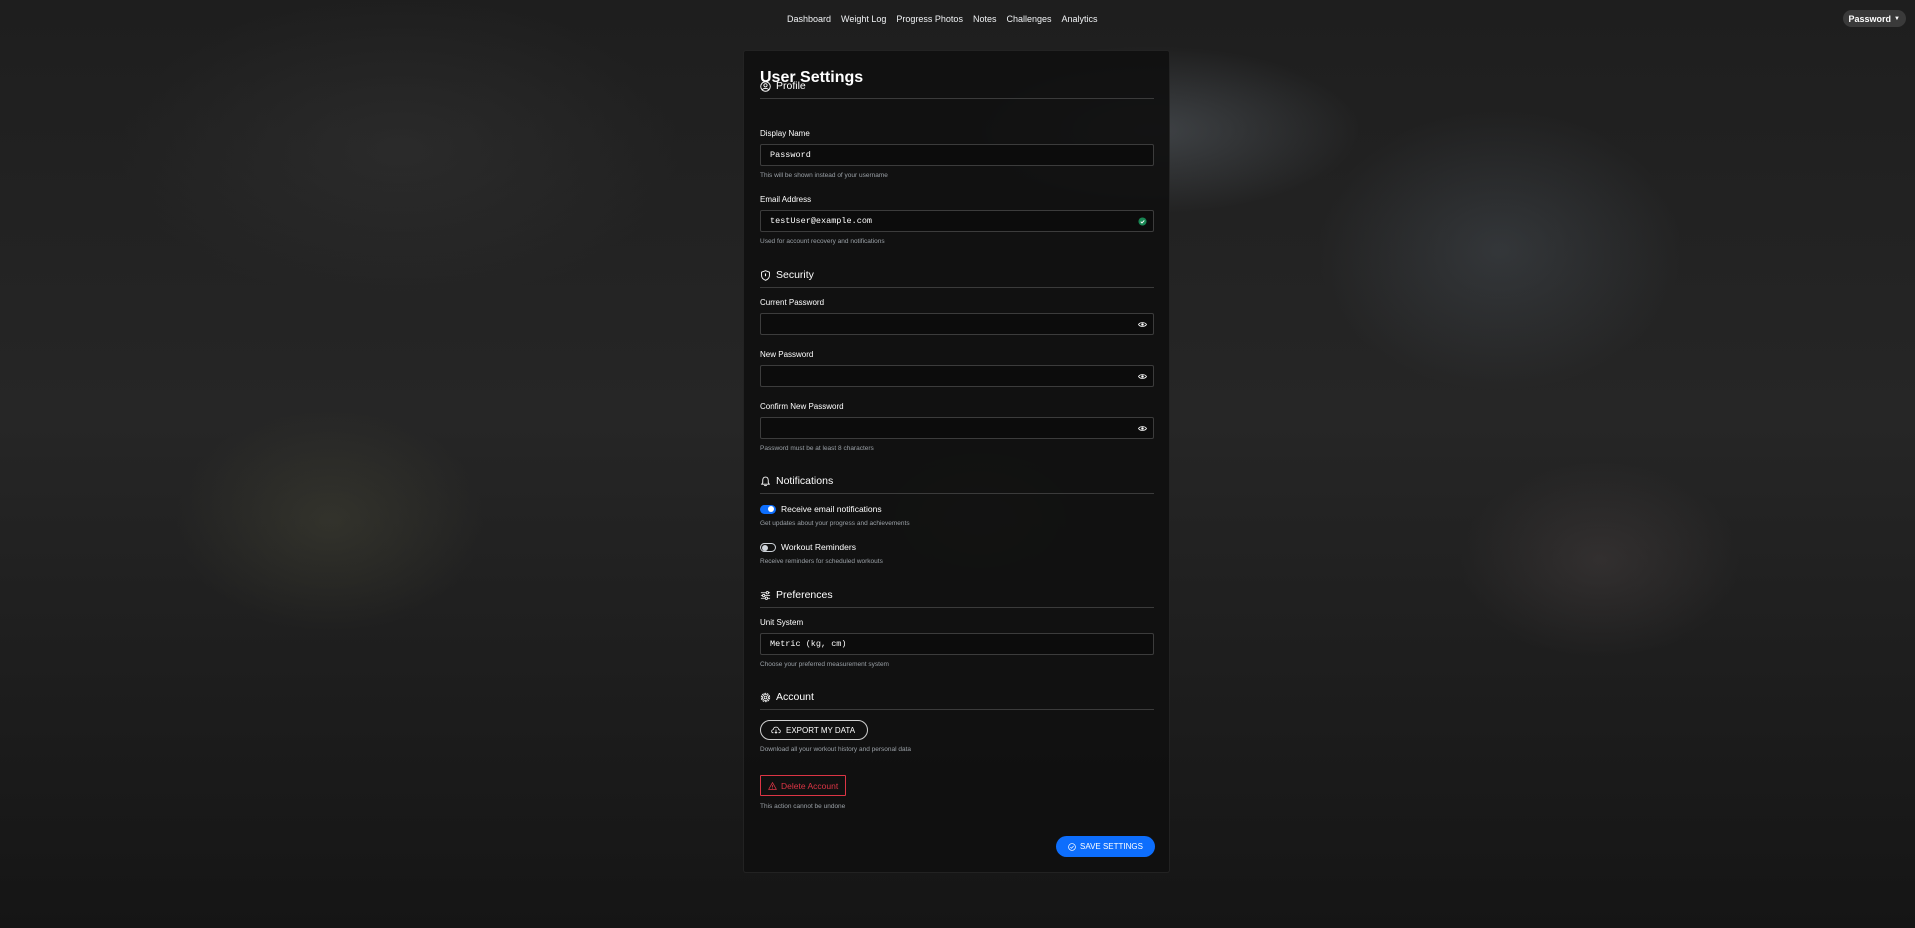  What do you see at coordinates (785, 133) in the screenshot?
I see `display-name-label: Display Name` at bounding box center [785, 133].